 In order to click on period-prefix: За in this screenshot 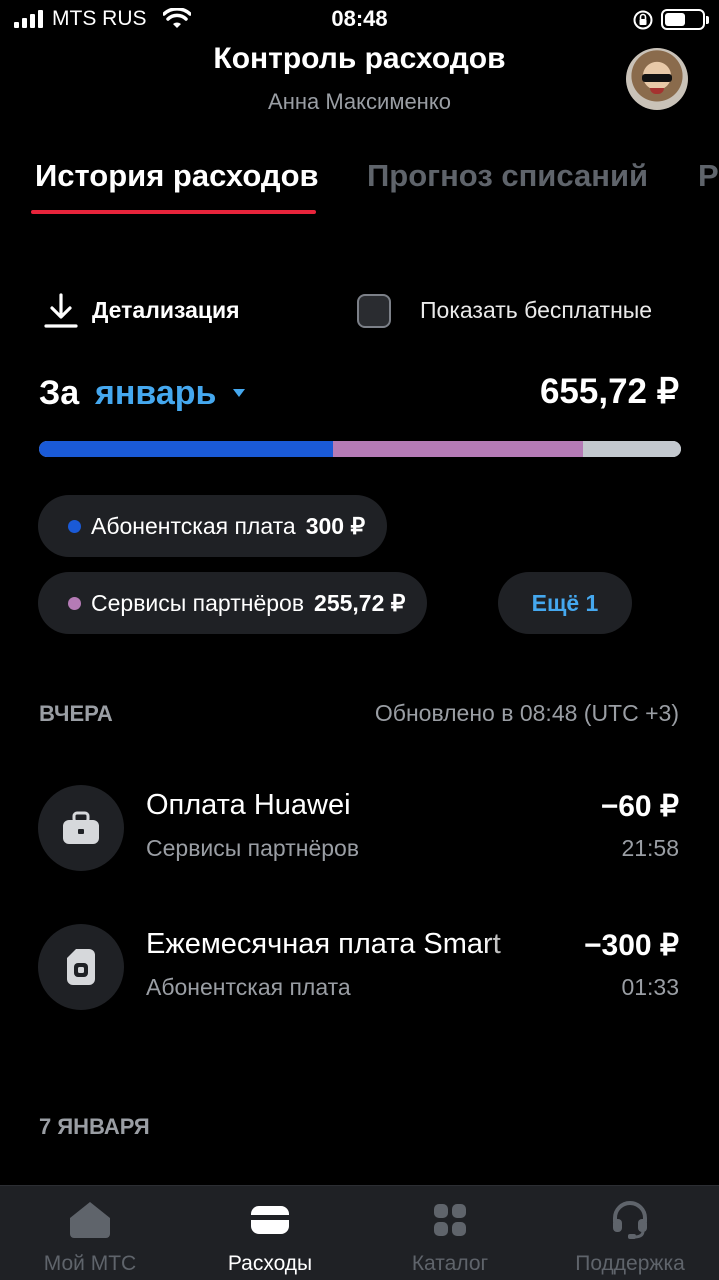, I will do `click(59, 393)`.